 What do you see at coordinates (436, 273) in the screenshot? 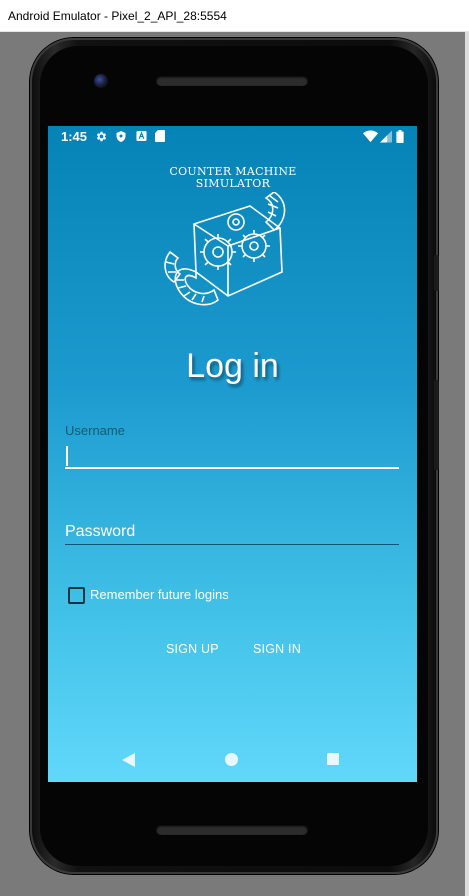
I see `volume-button` at bounding box center [436, 273].